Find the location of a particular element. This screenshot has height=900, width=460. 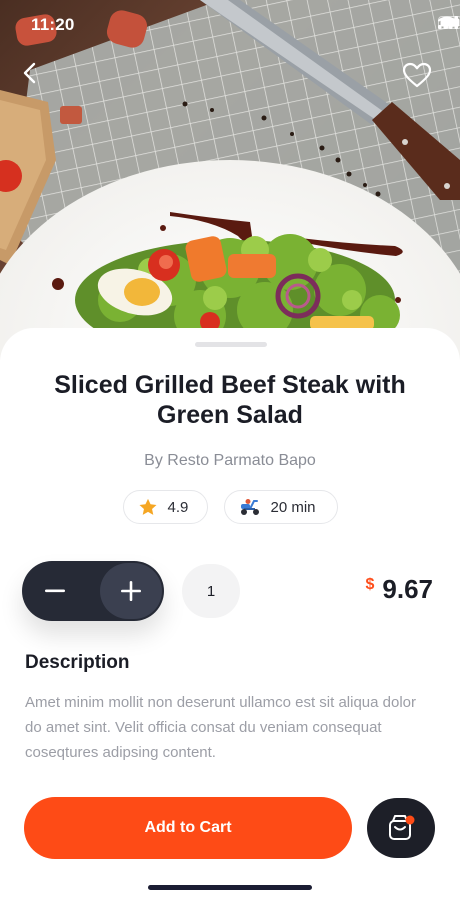

sheet-drag-handle is located at coordinates (231, 344).